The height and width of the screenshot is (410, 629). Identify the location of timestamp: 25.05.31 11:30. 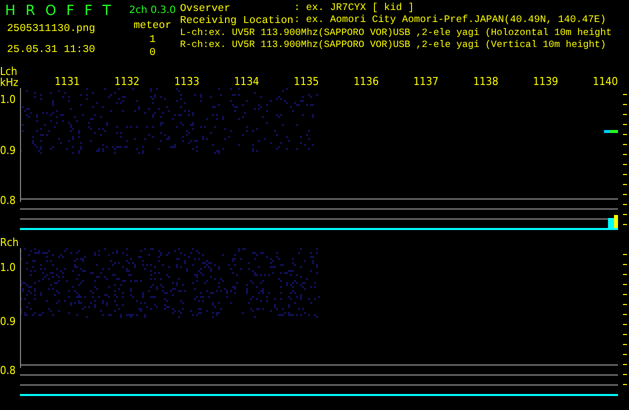
(51, 50).